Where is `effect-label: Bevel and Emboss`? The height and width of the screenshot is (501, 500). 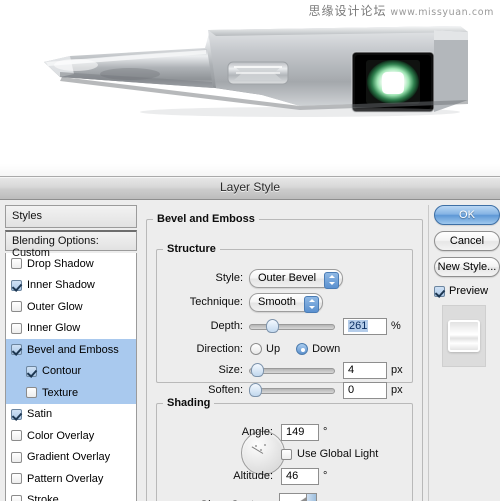
effect-label: Bevel and Emboss is located at coordinates (73, 350).